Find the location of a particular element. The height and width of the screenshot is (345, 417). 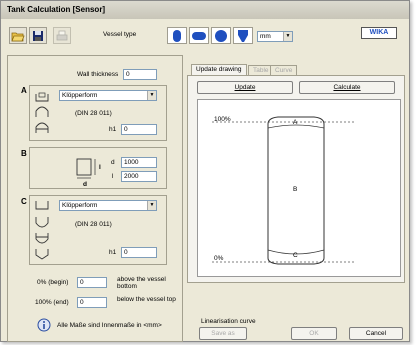

bottom-head-shapes-icon is located at coordinates (42, 230).